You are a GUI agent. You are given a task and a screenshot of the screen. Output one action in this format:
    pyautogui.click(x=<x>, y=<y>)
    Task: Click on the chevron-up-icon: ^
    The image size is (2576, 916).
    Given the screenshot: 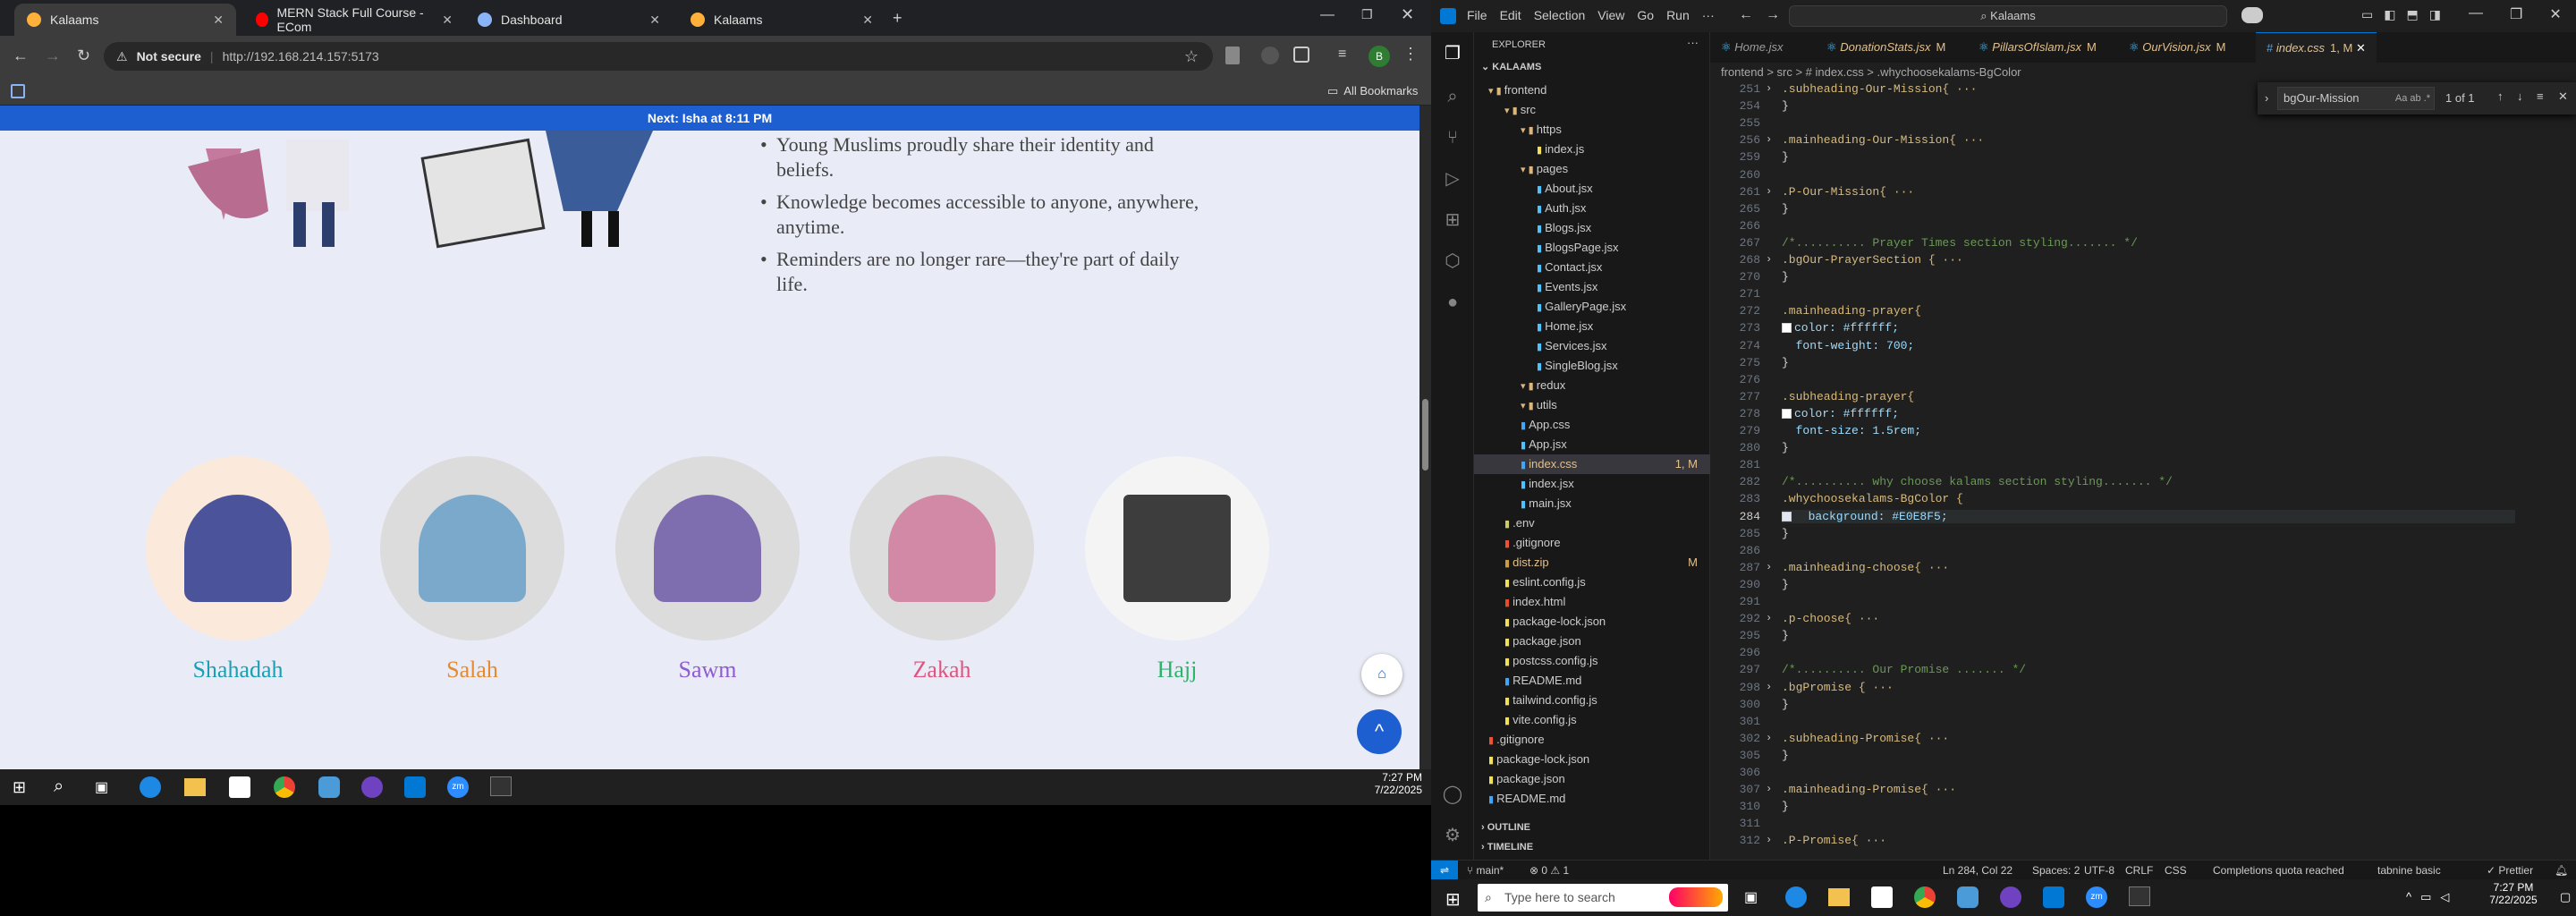 What is the action you would take?
    pyautogui.click(x=2408, y=897)
    